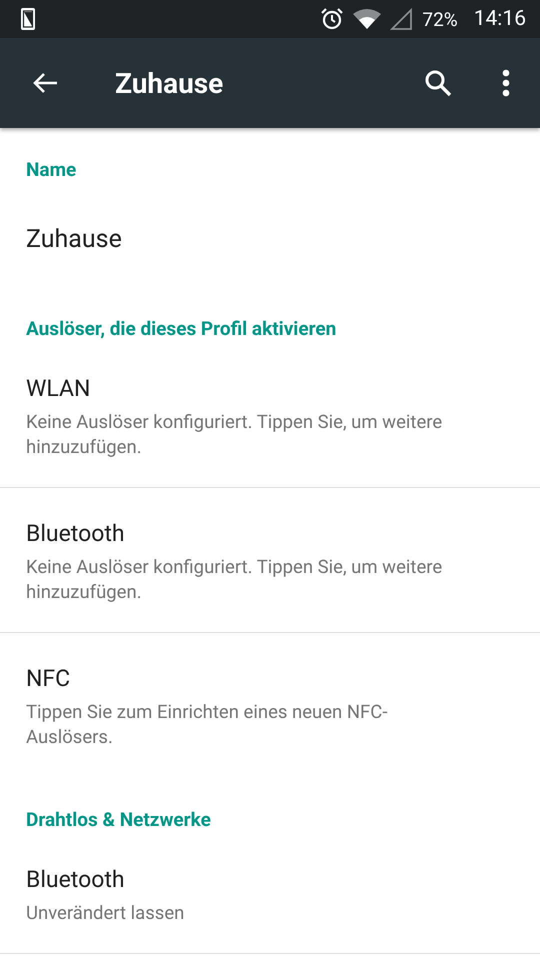 This screenshot has width=540, height=960. I want to click on item-summary: Unverändert lassen, so click(106, 913).